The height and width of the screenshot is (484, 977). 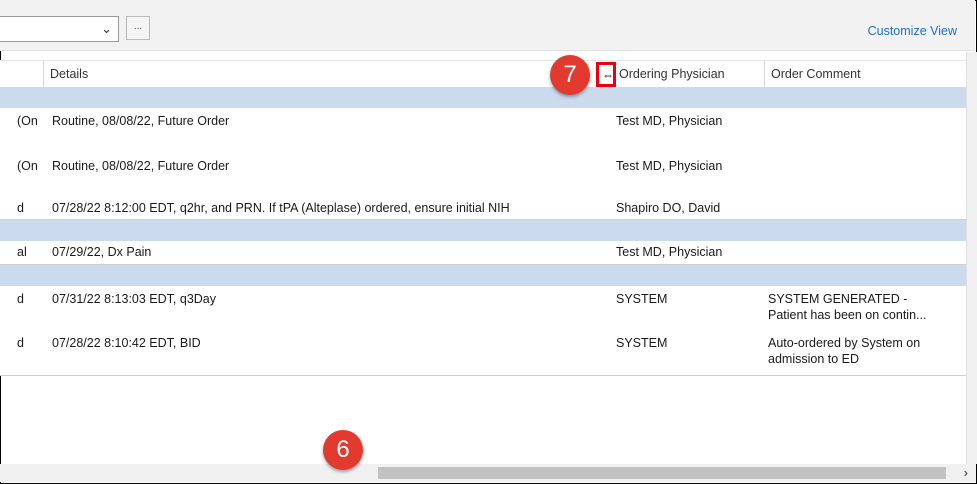 I want to click on column-header-ordering-physician: Ordering Physician, so click(x=688, y=74).